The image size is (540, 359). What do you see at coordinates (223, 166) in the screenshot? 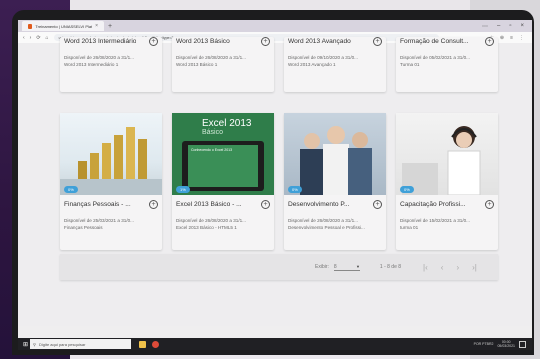
I see `tablet-screen: Conhecendo o Excel 2013` at bounding box center [223, 166].